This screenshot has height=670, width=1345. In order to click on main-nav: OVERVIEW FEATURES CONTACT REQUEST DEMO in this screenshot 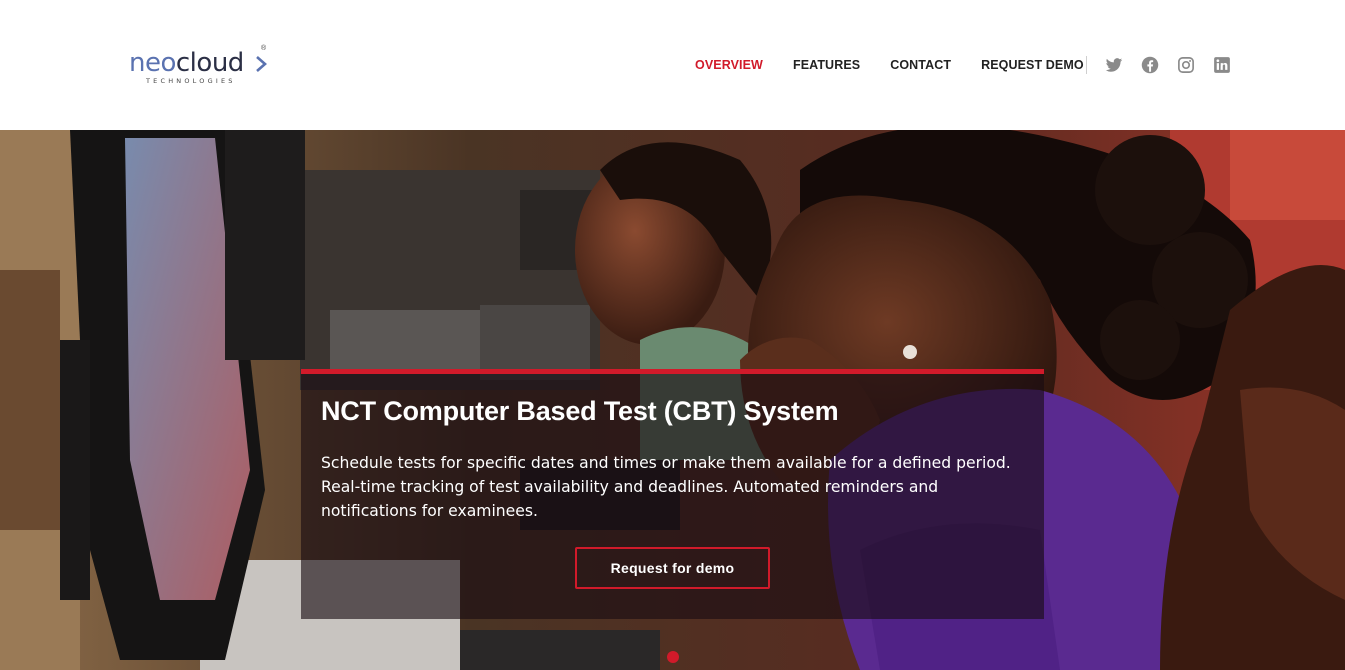, I will do `click(889, 65)`.